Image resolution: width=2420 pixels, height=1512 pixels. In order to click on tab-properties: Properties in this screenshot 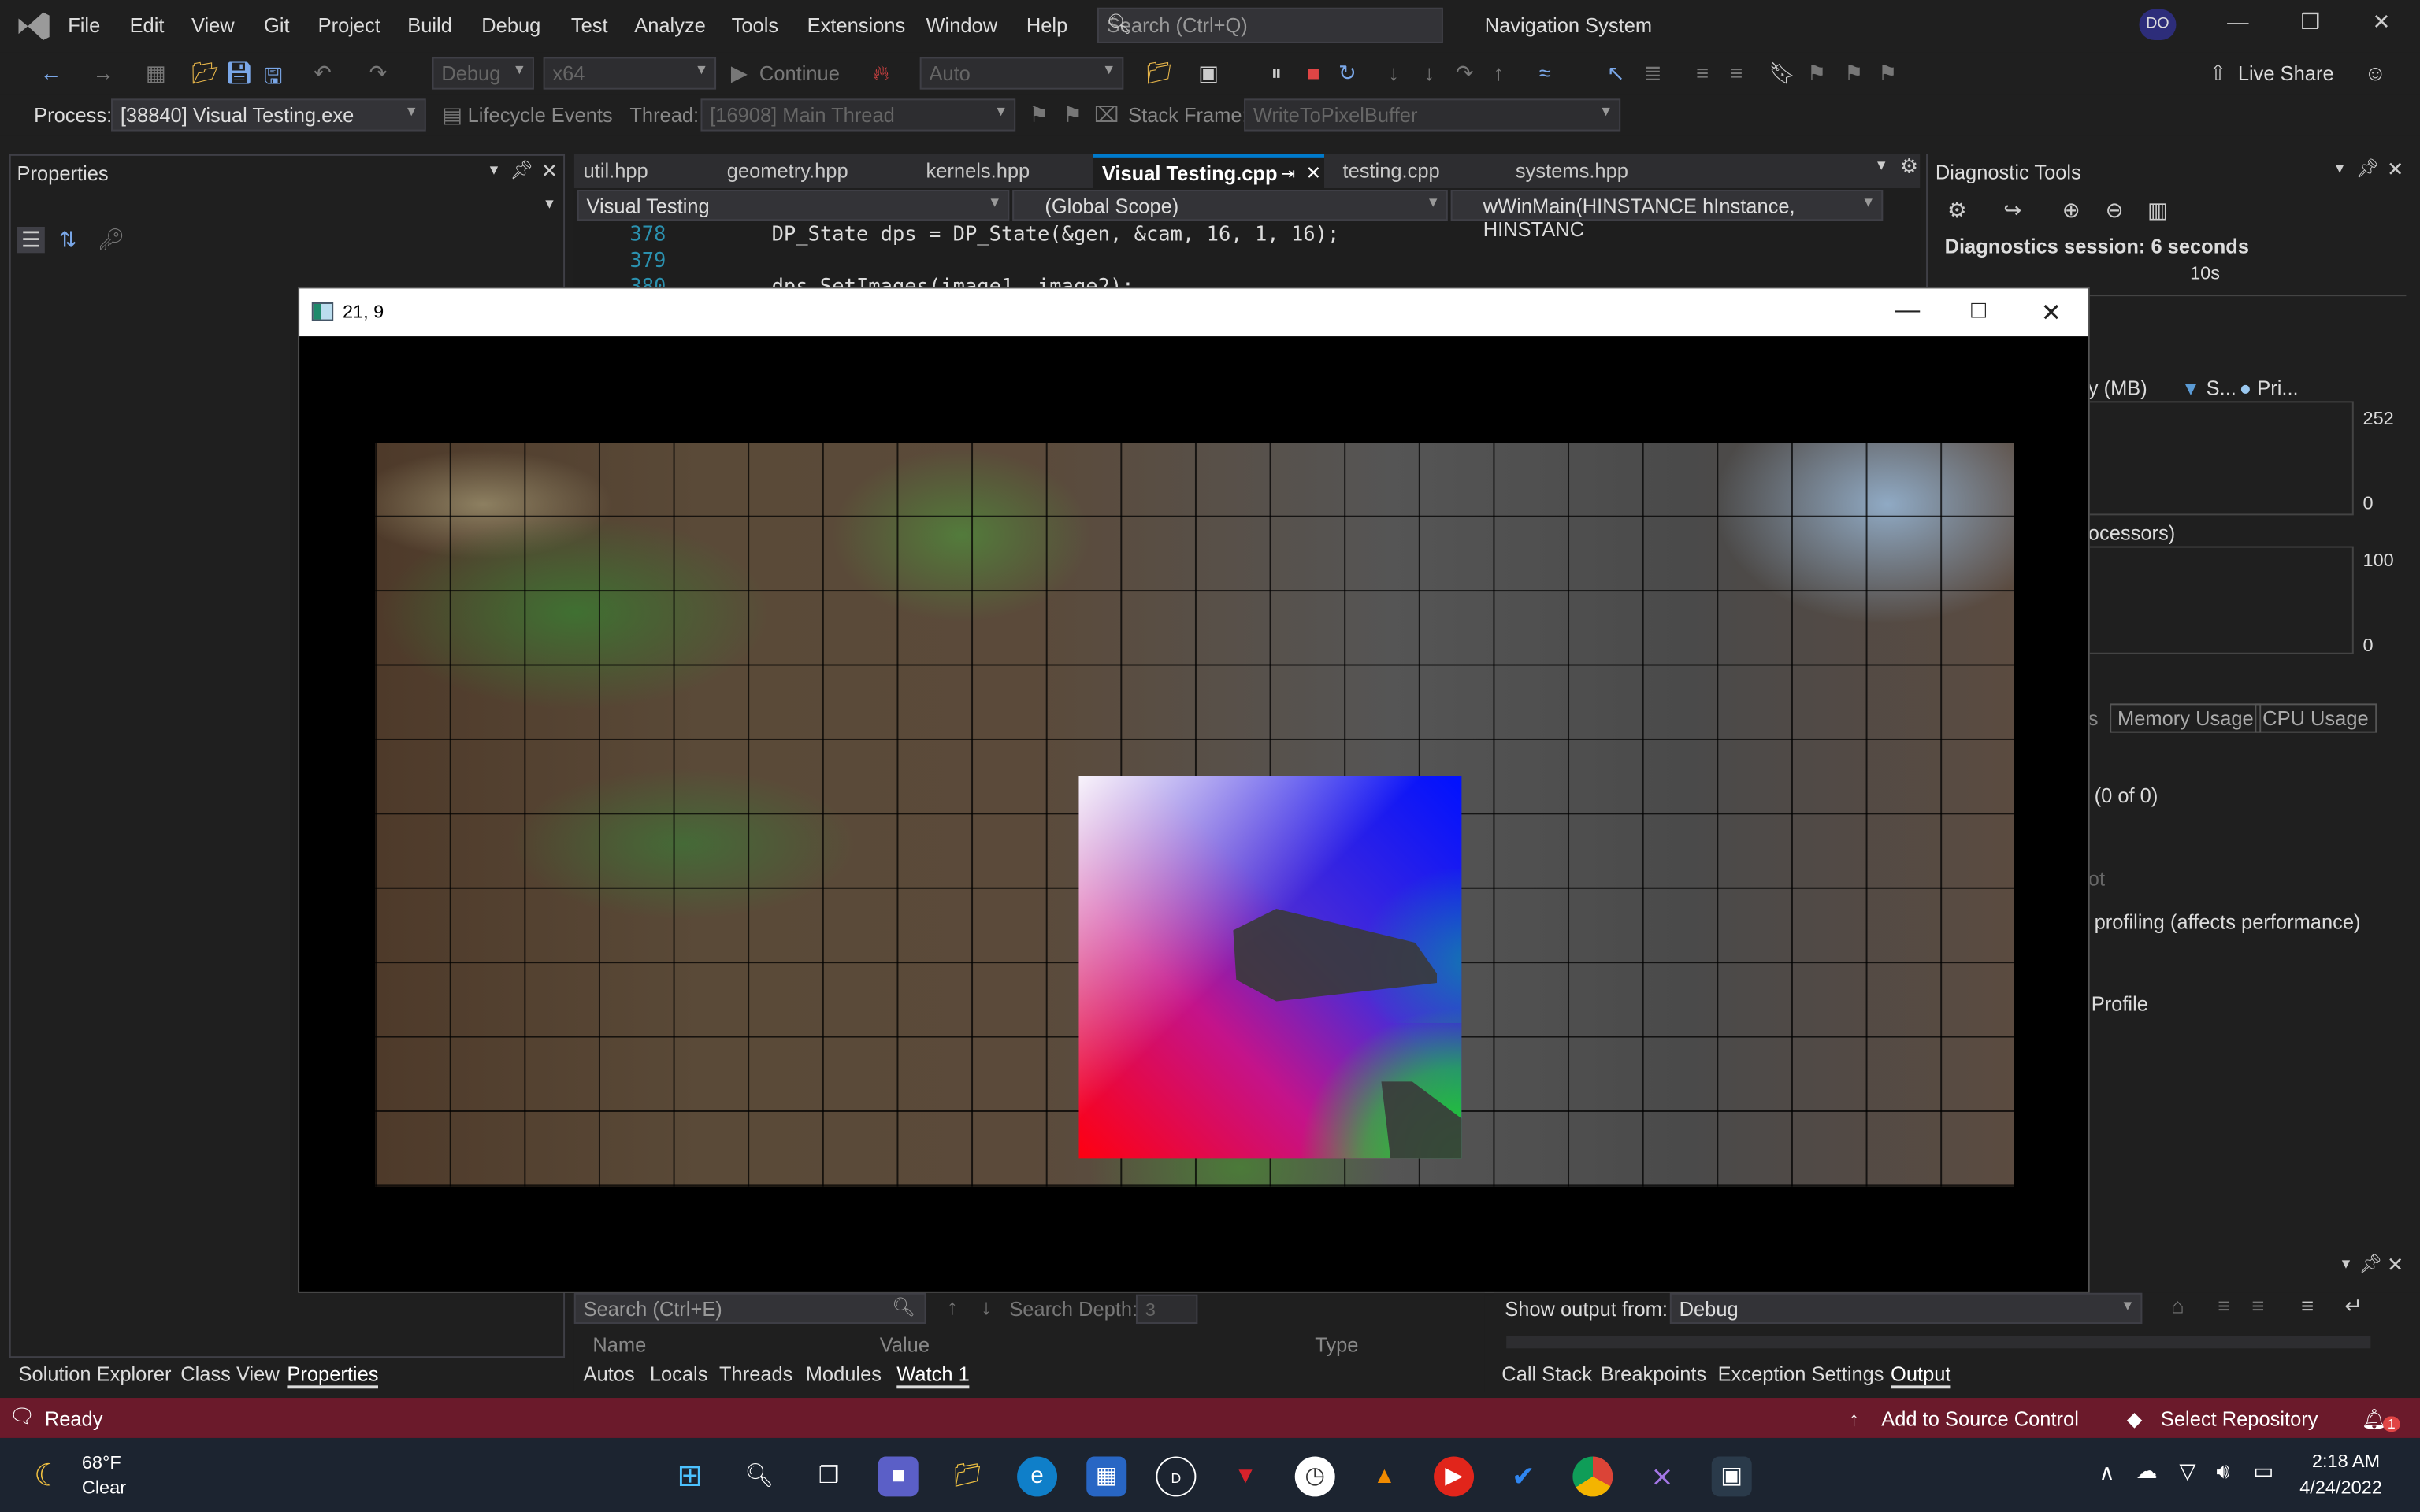, I will do `click(333, 1375)`.